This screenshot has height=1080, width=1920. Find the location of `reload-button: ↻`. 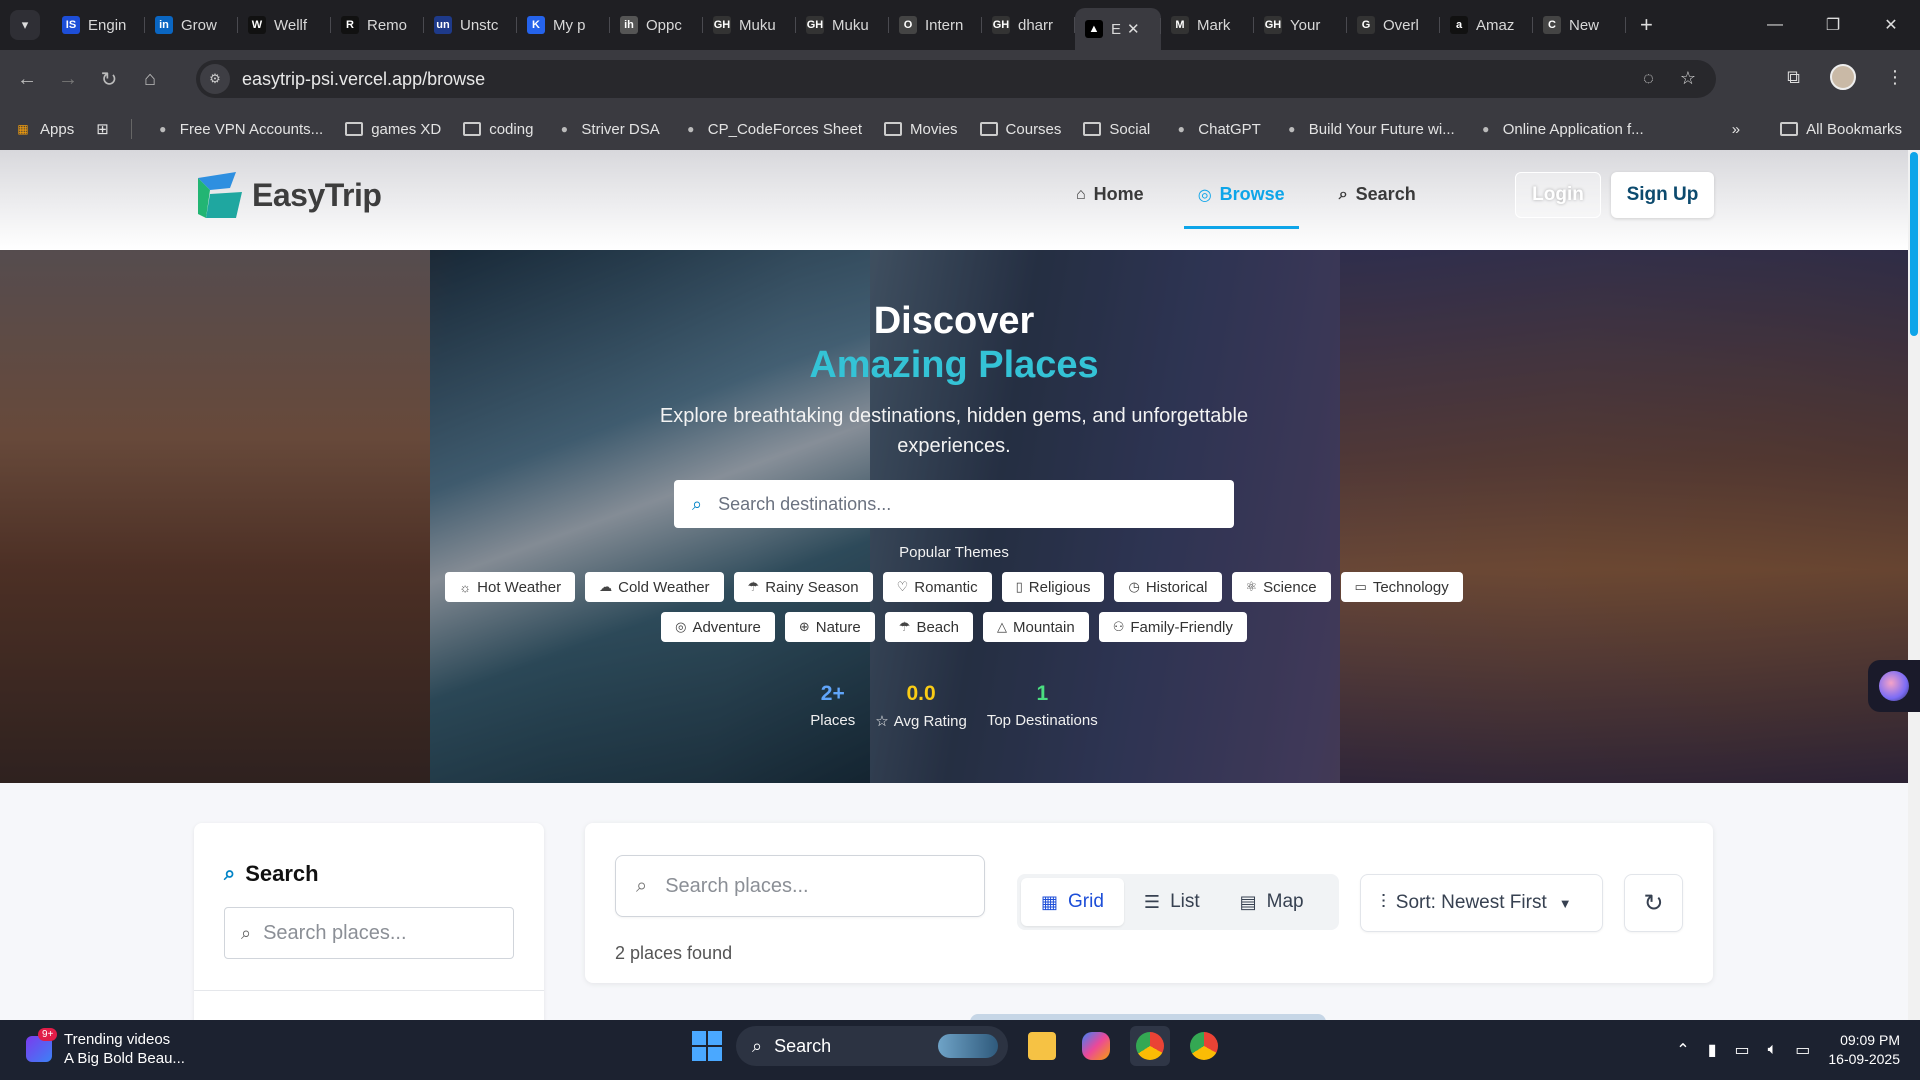

reload-button: ↻ is located at coordinates (109, 79).